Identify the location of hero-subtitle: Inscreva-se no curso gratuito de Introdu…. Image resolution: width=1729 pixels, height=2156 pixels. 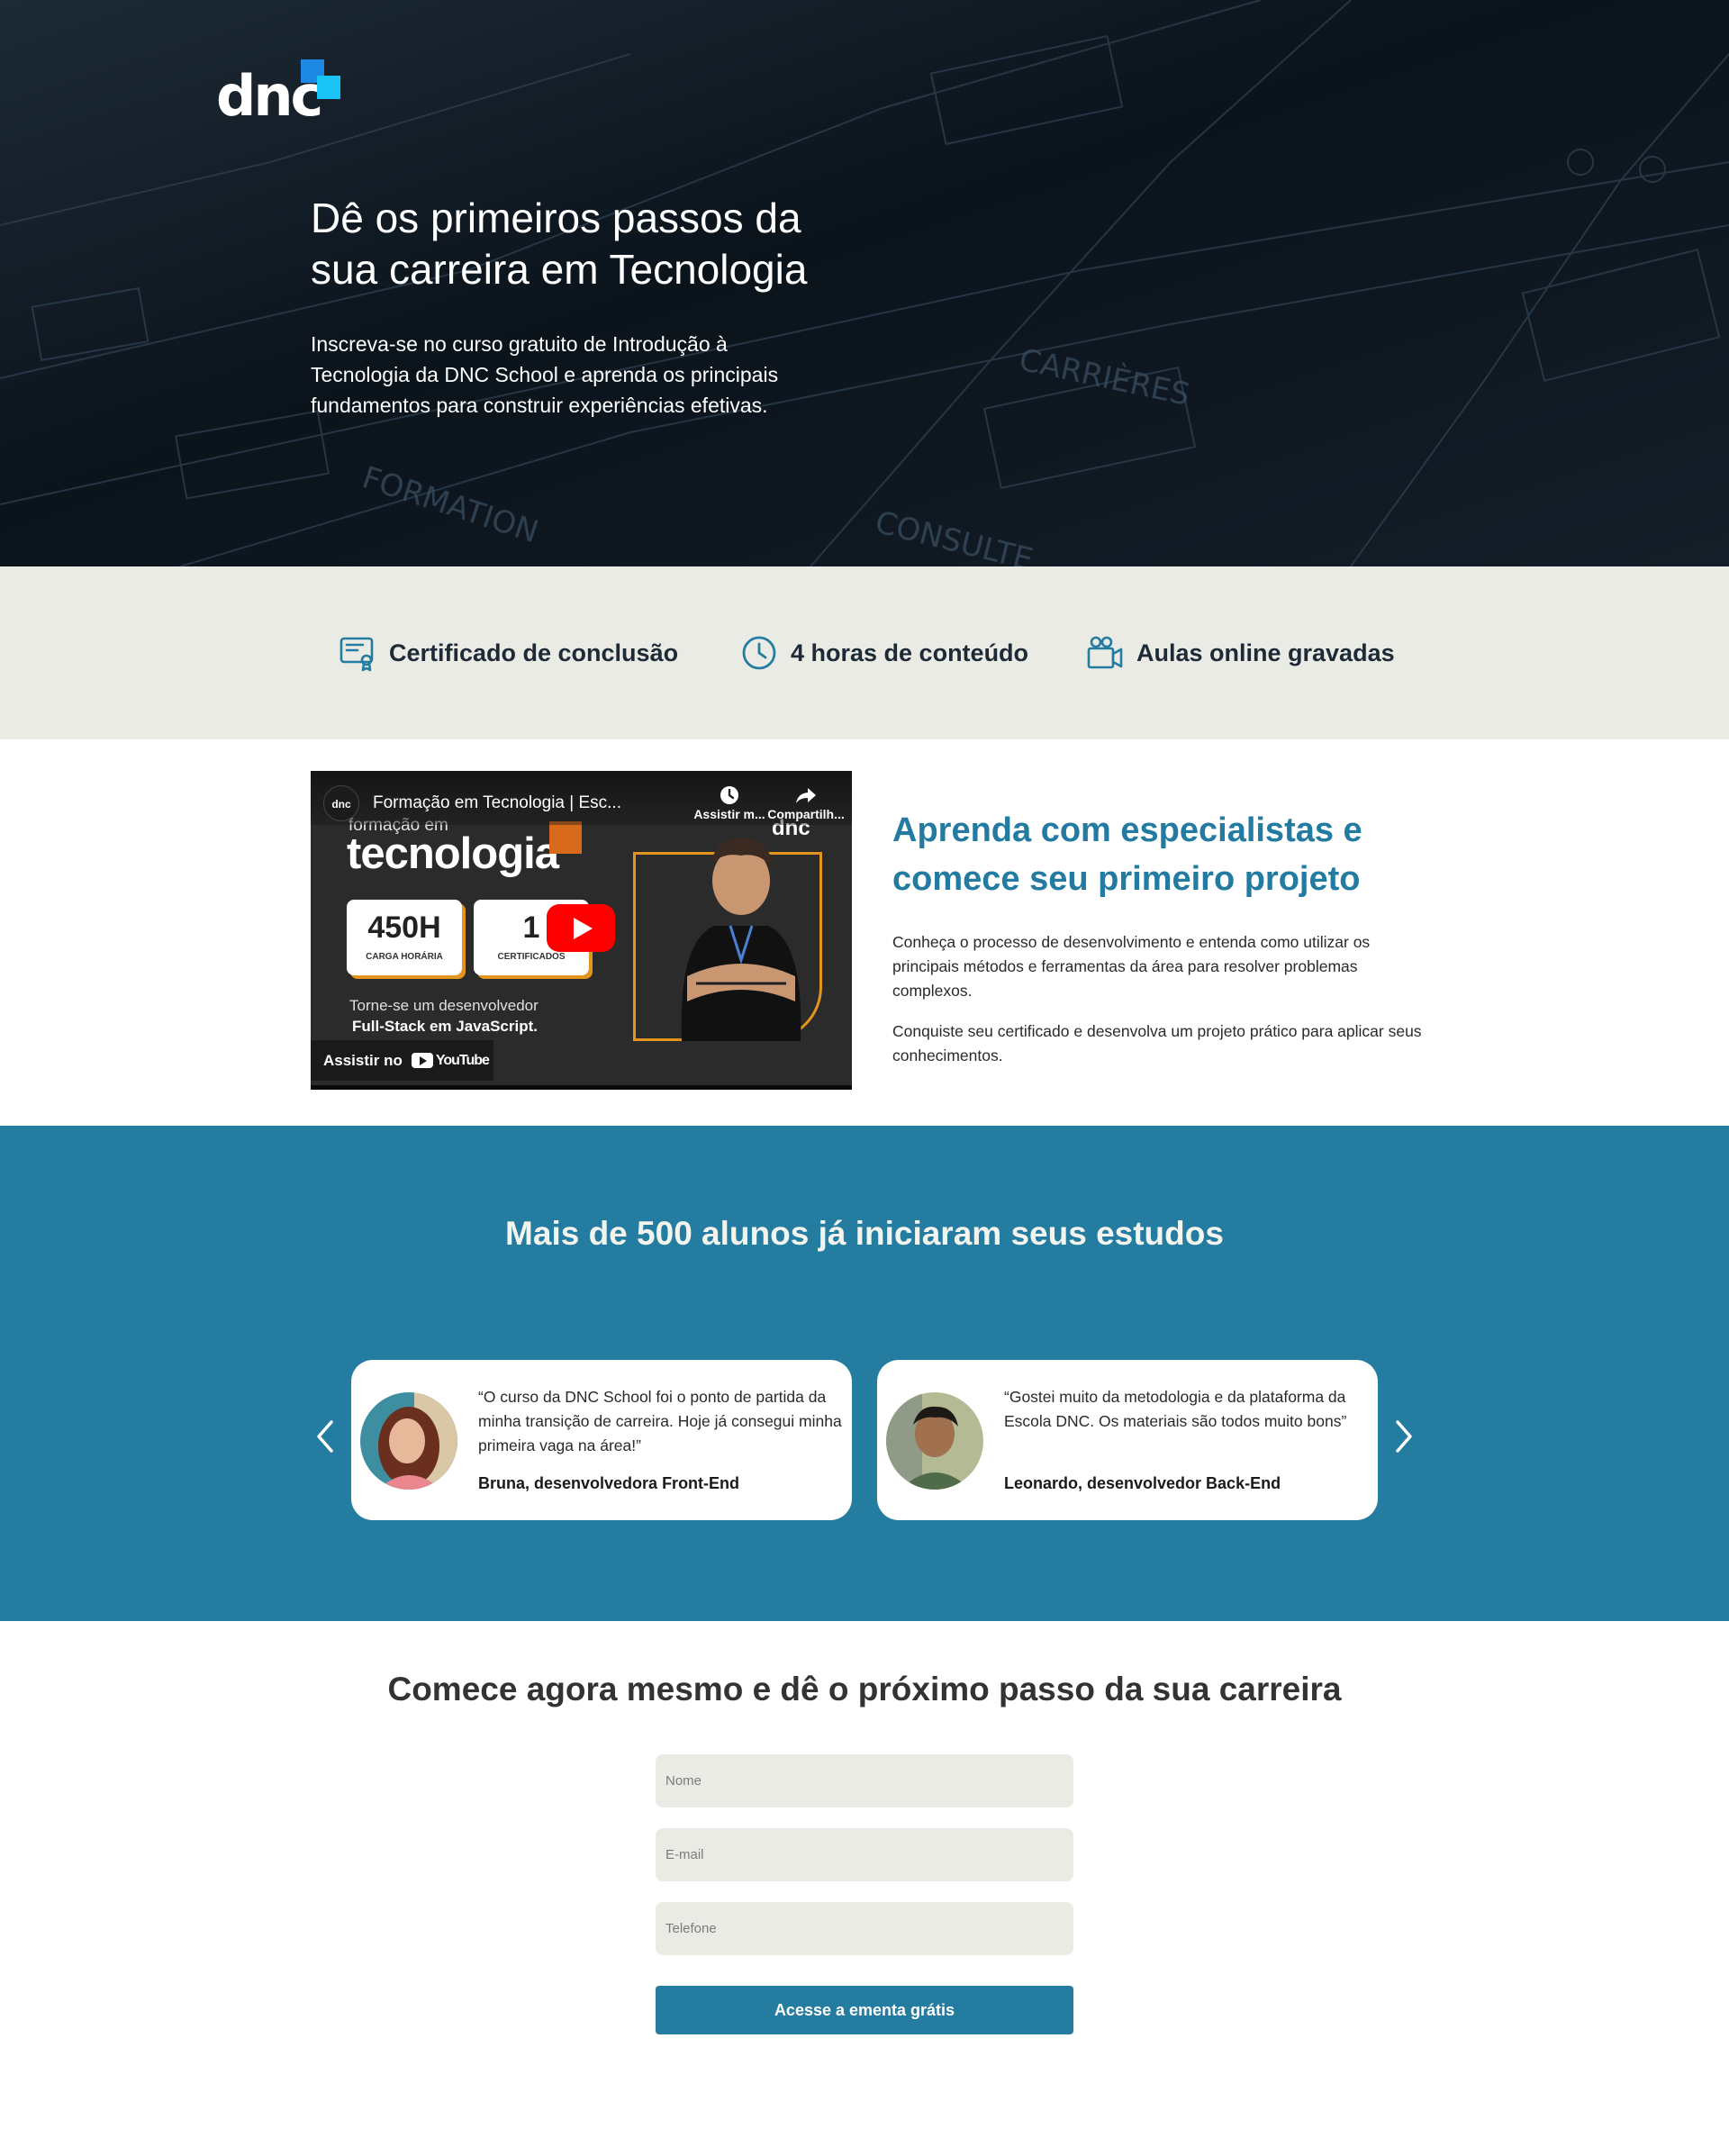
(545, 374).